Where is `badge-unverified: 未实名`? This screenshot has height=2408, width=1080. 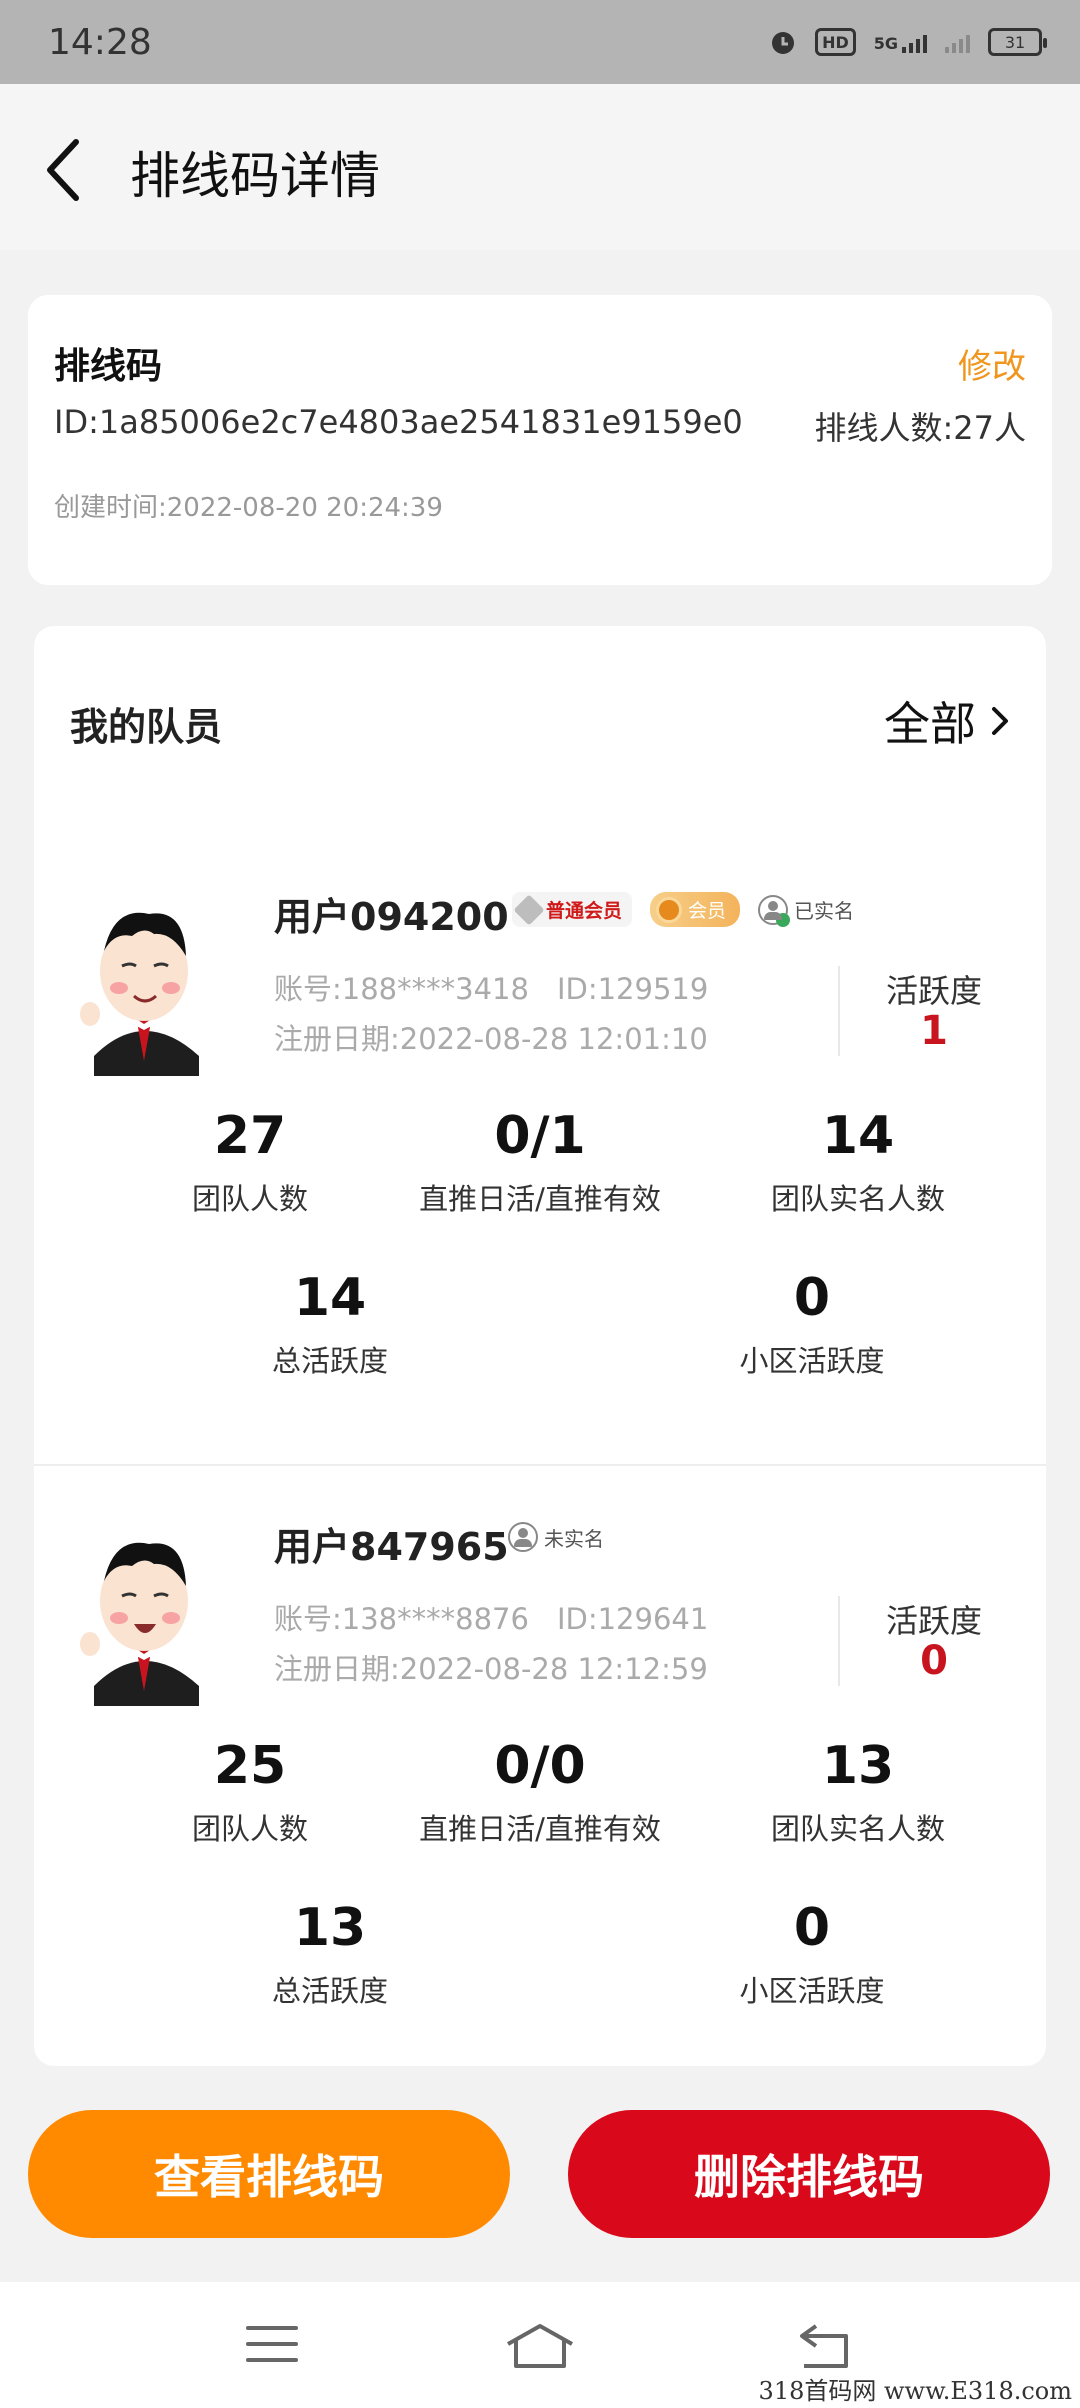 badge-unverified: 未实名 is located at coordinates (556, 1537).